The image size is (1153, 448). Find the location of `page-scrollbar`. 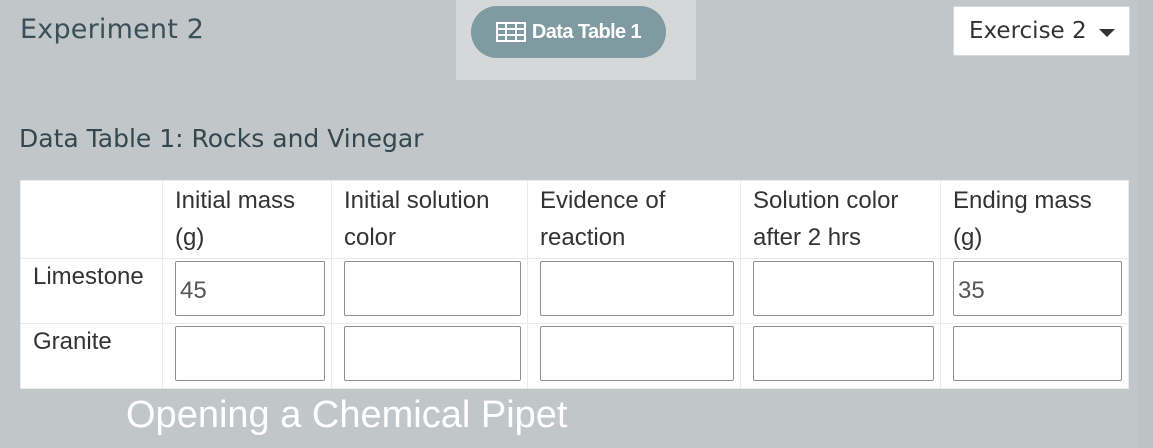

page-scrollbar is located at coordinates (1145, 224).